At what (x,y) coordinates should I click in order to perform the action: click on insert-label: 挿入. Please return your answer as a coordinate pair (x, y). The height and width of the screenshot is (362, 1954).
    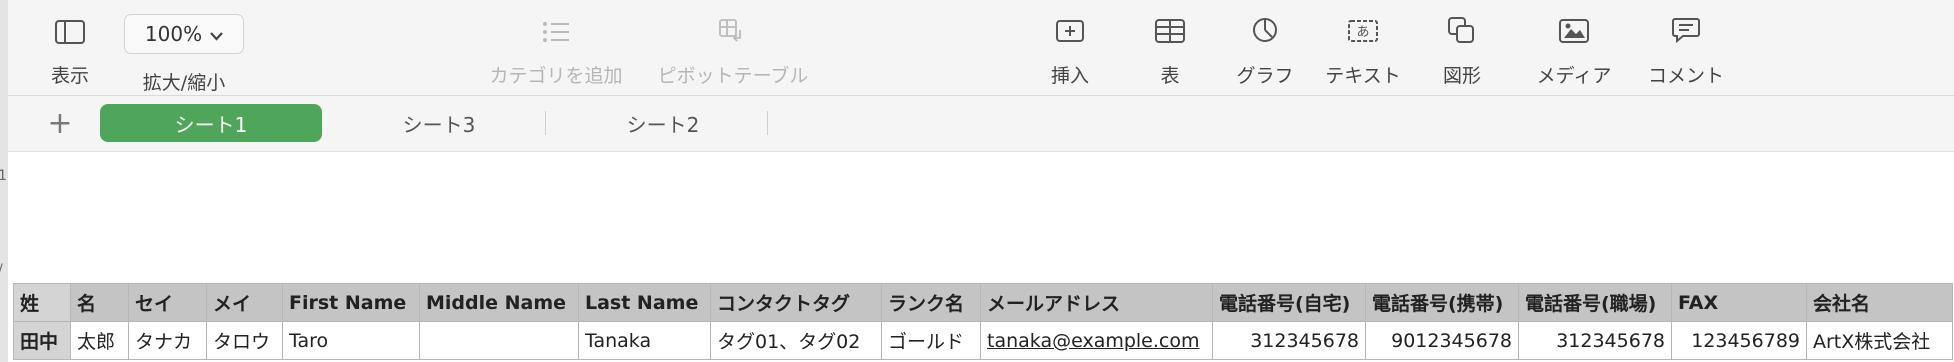
    Looking at the image, I should click on (1069, 76).